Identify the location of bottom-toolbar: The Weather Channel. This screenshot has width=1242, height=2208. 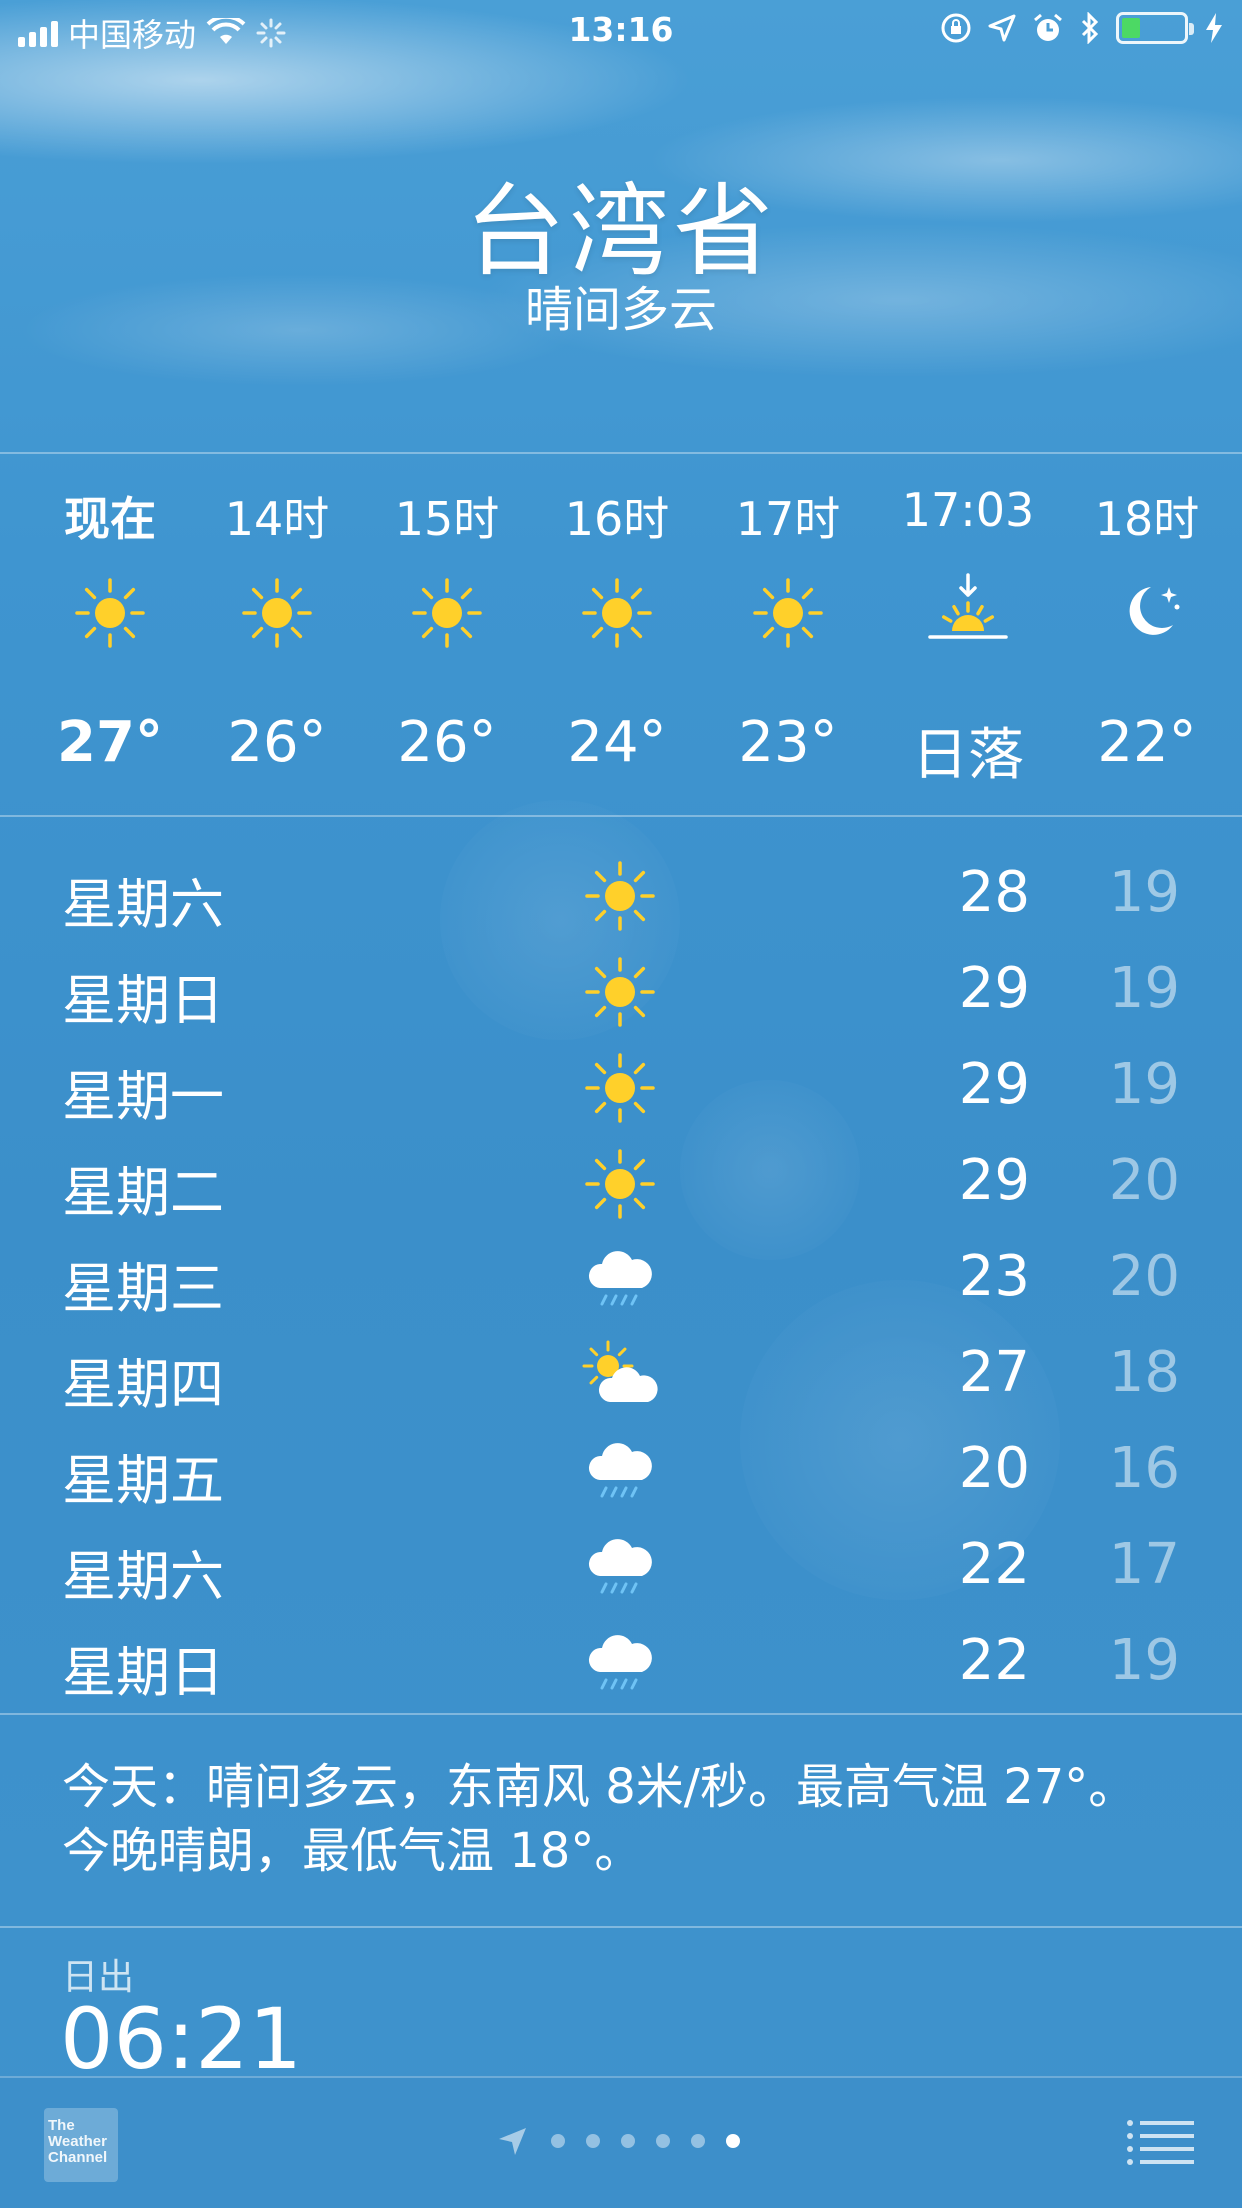
(621, 2142).